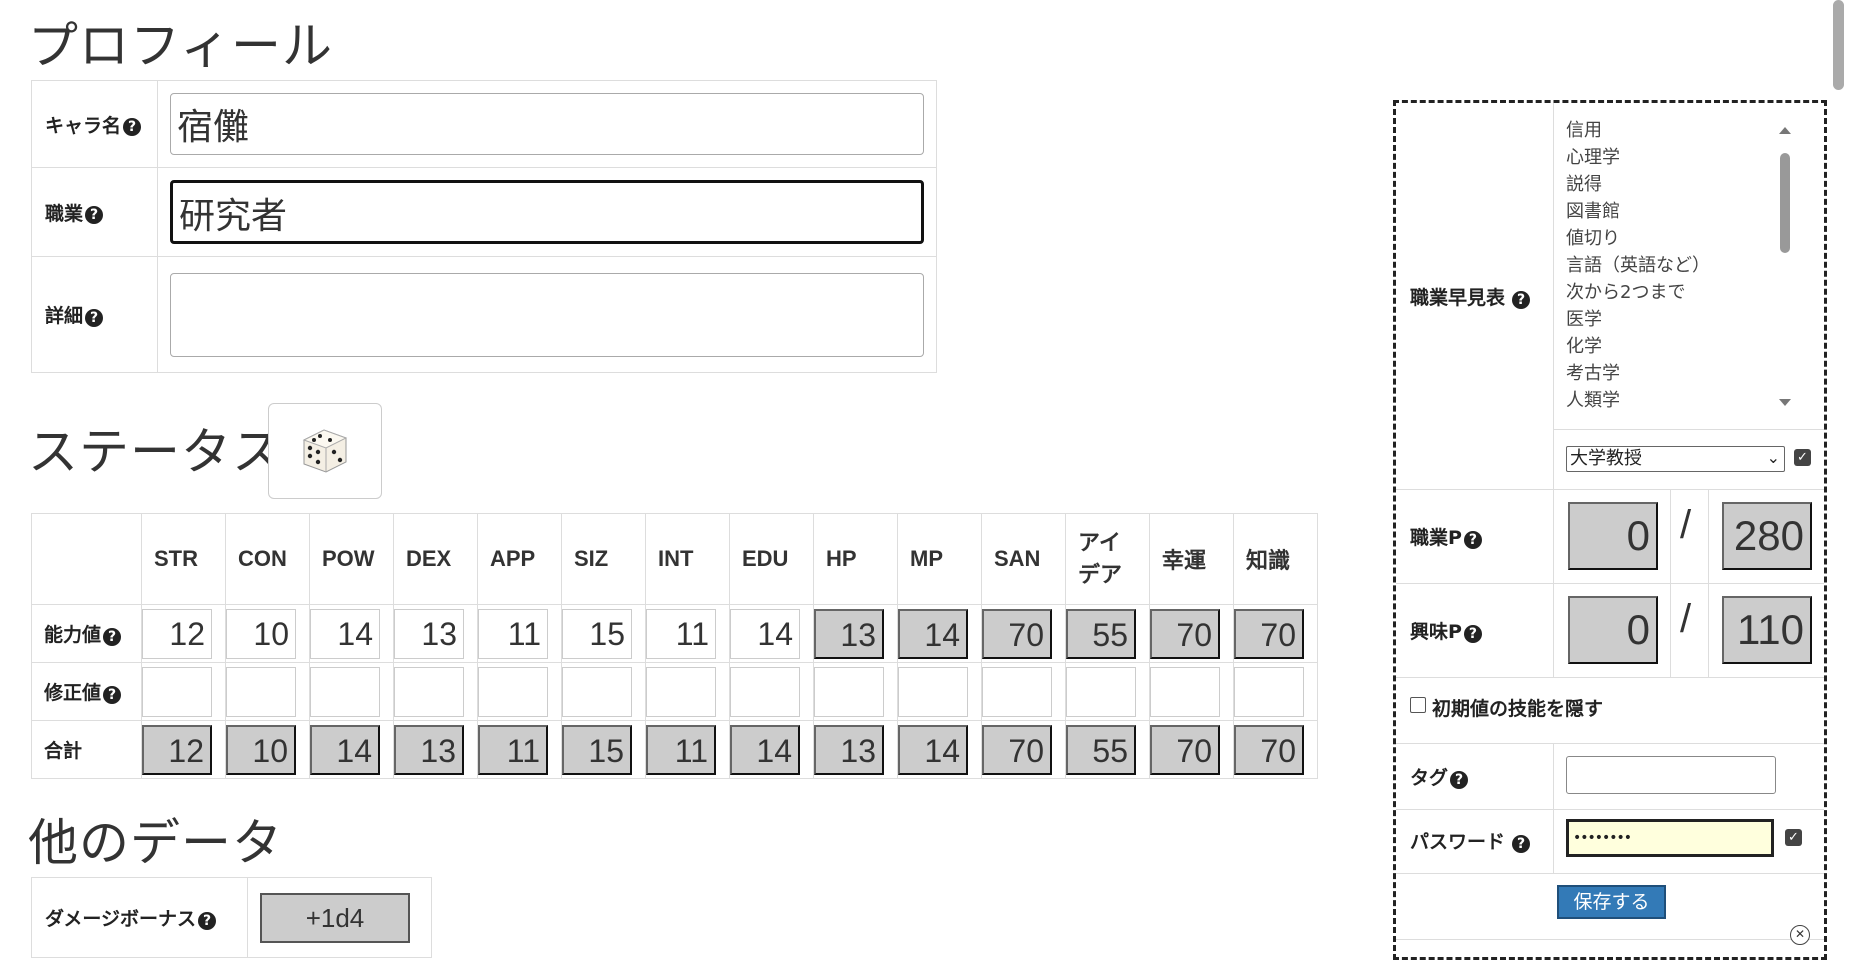  Describe the element at coordinates (1678, 157) in the screenshot. I see `skill-list-item: 心理学` at that location.